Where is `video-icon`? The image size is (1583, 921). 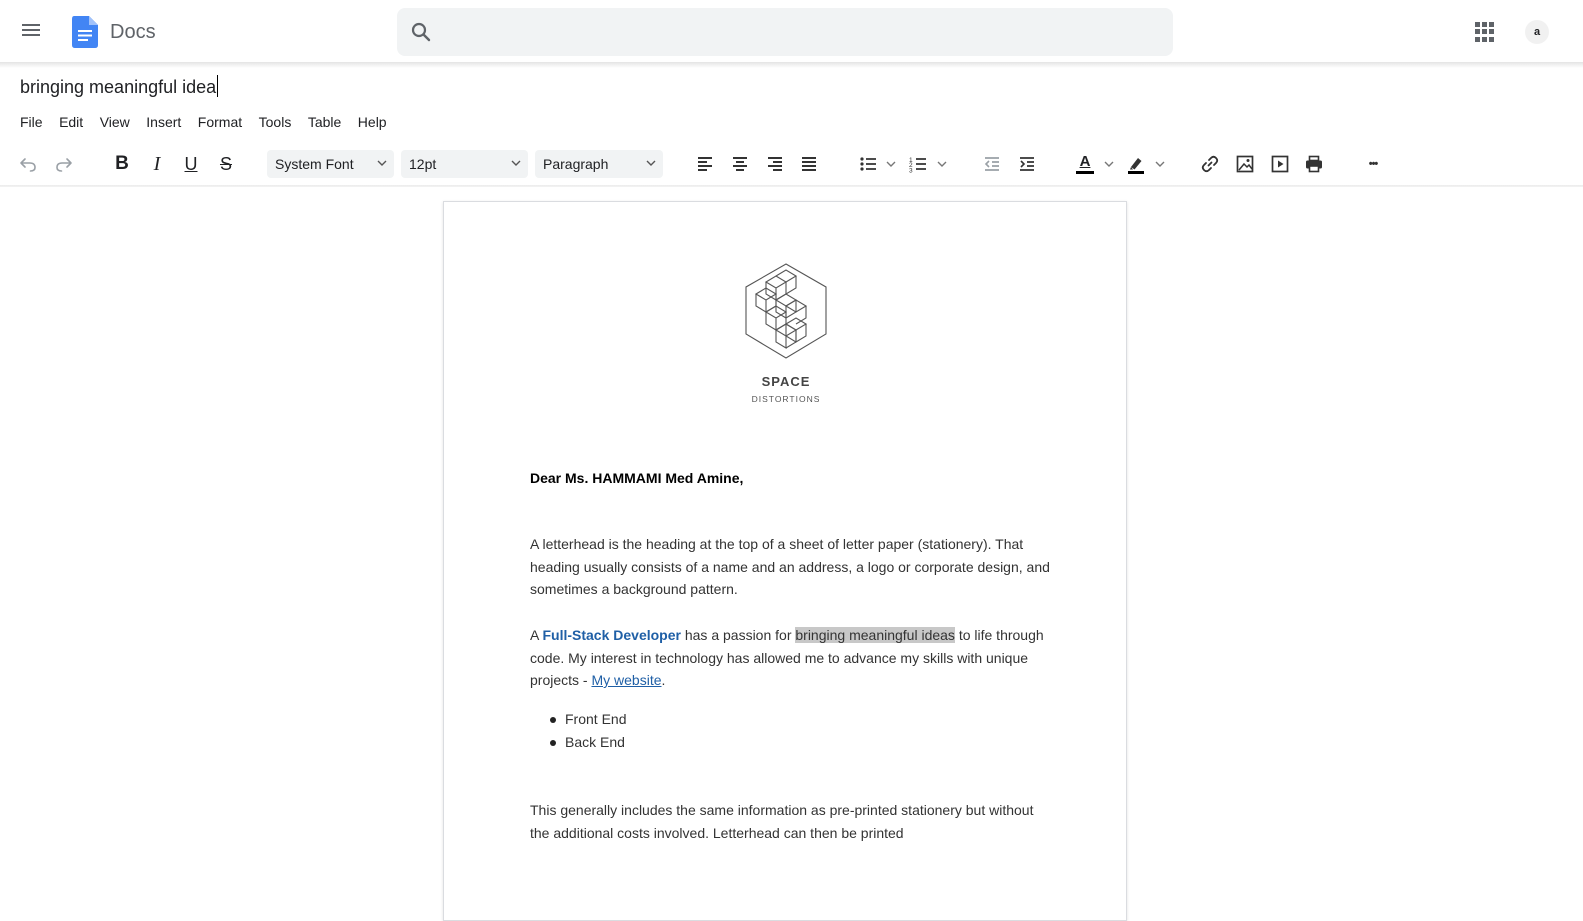 video-icon is located at coordinates (1280, 164).